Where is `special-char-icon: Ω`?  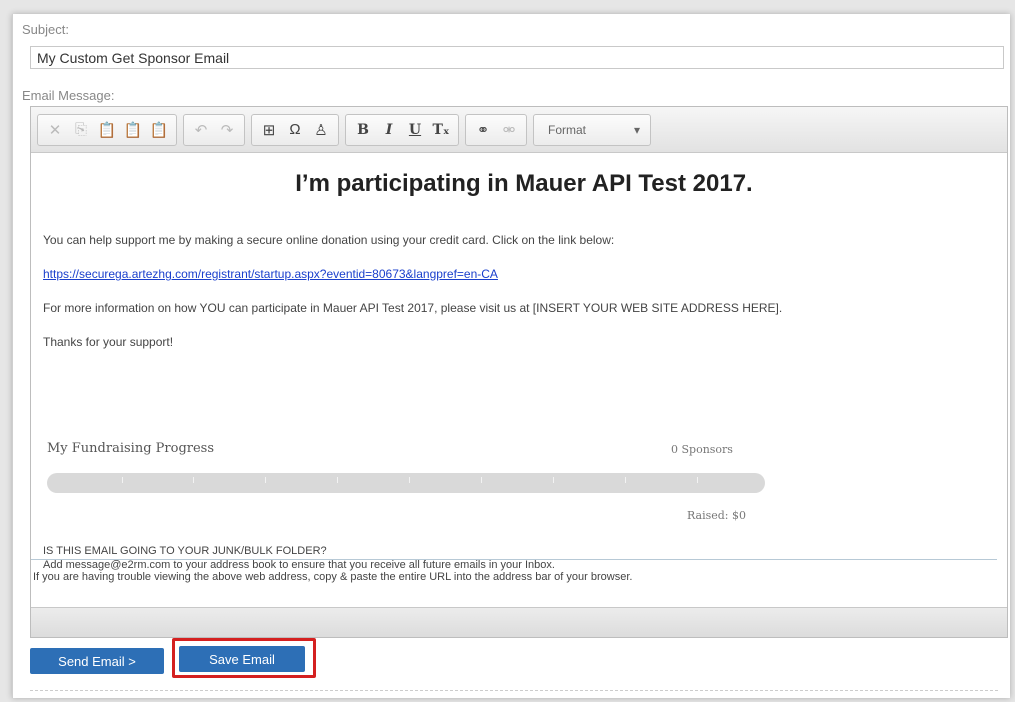 special-char-icon: Ω is located at coordinates (295, 130).